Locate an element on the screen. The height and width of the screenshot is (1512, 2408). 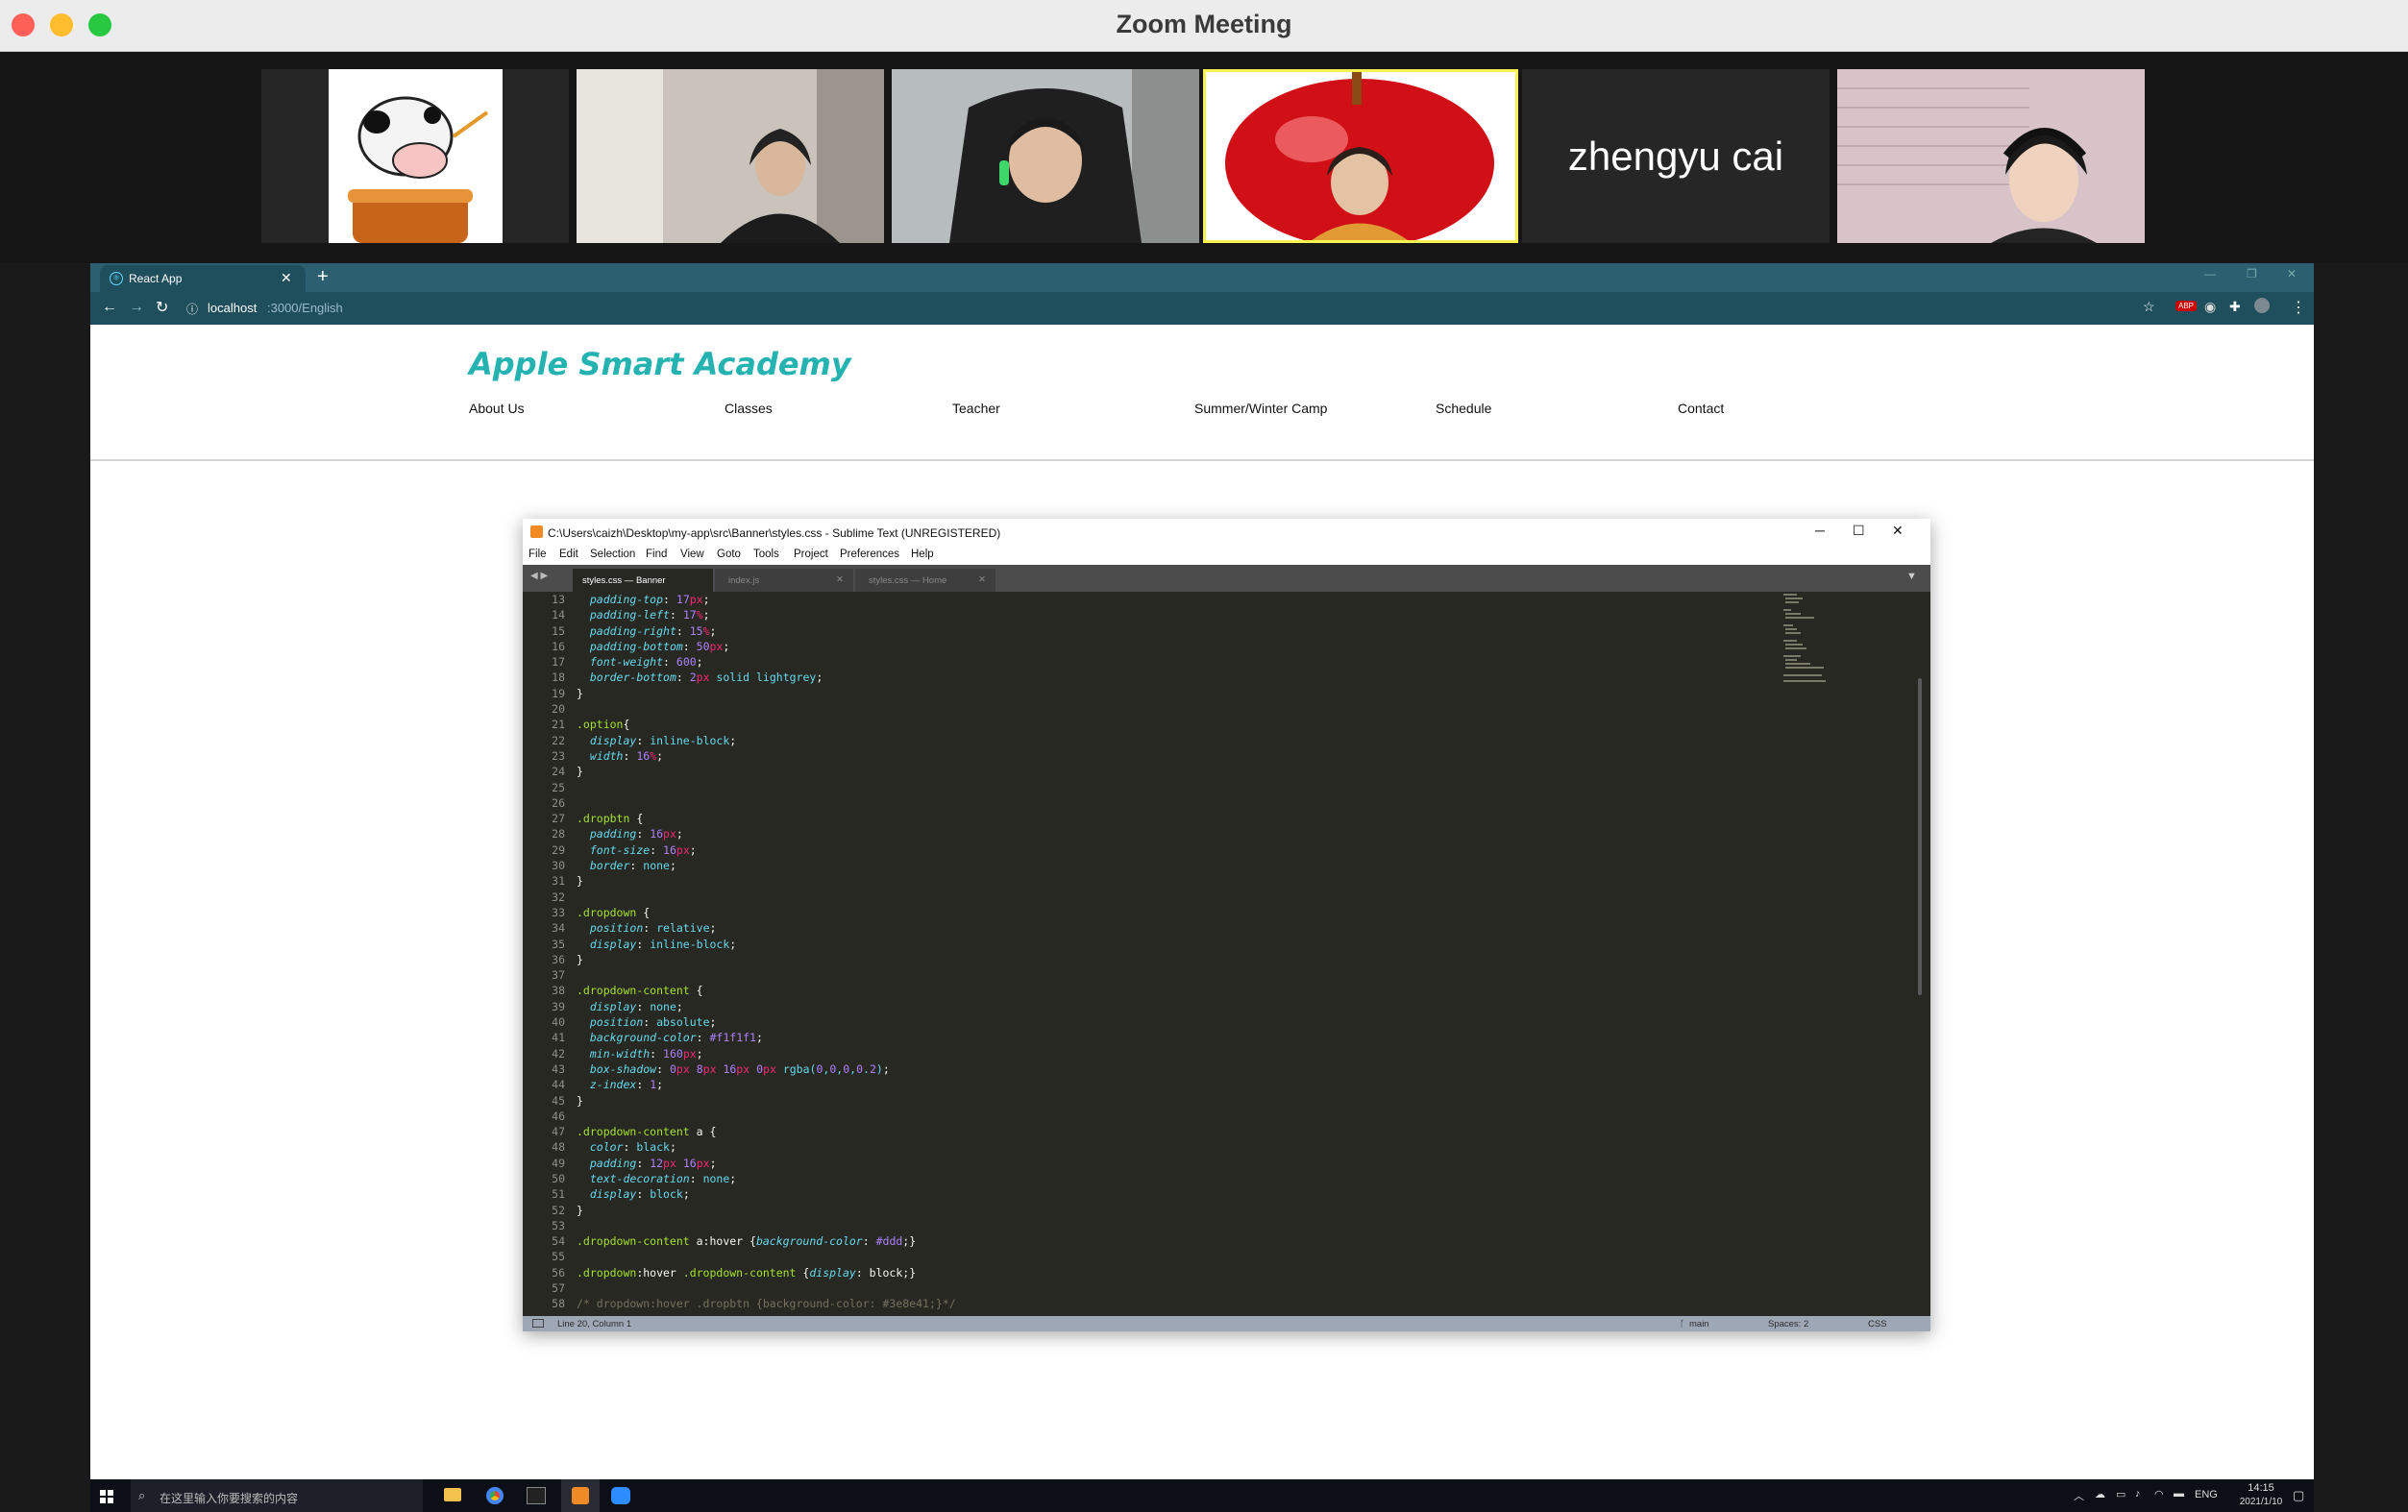
indentation-setting: Spaces: 2 is located at coordinates (1788, 1324).